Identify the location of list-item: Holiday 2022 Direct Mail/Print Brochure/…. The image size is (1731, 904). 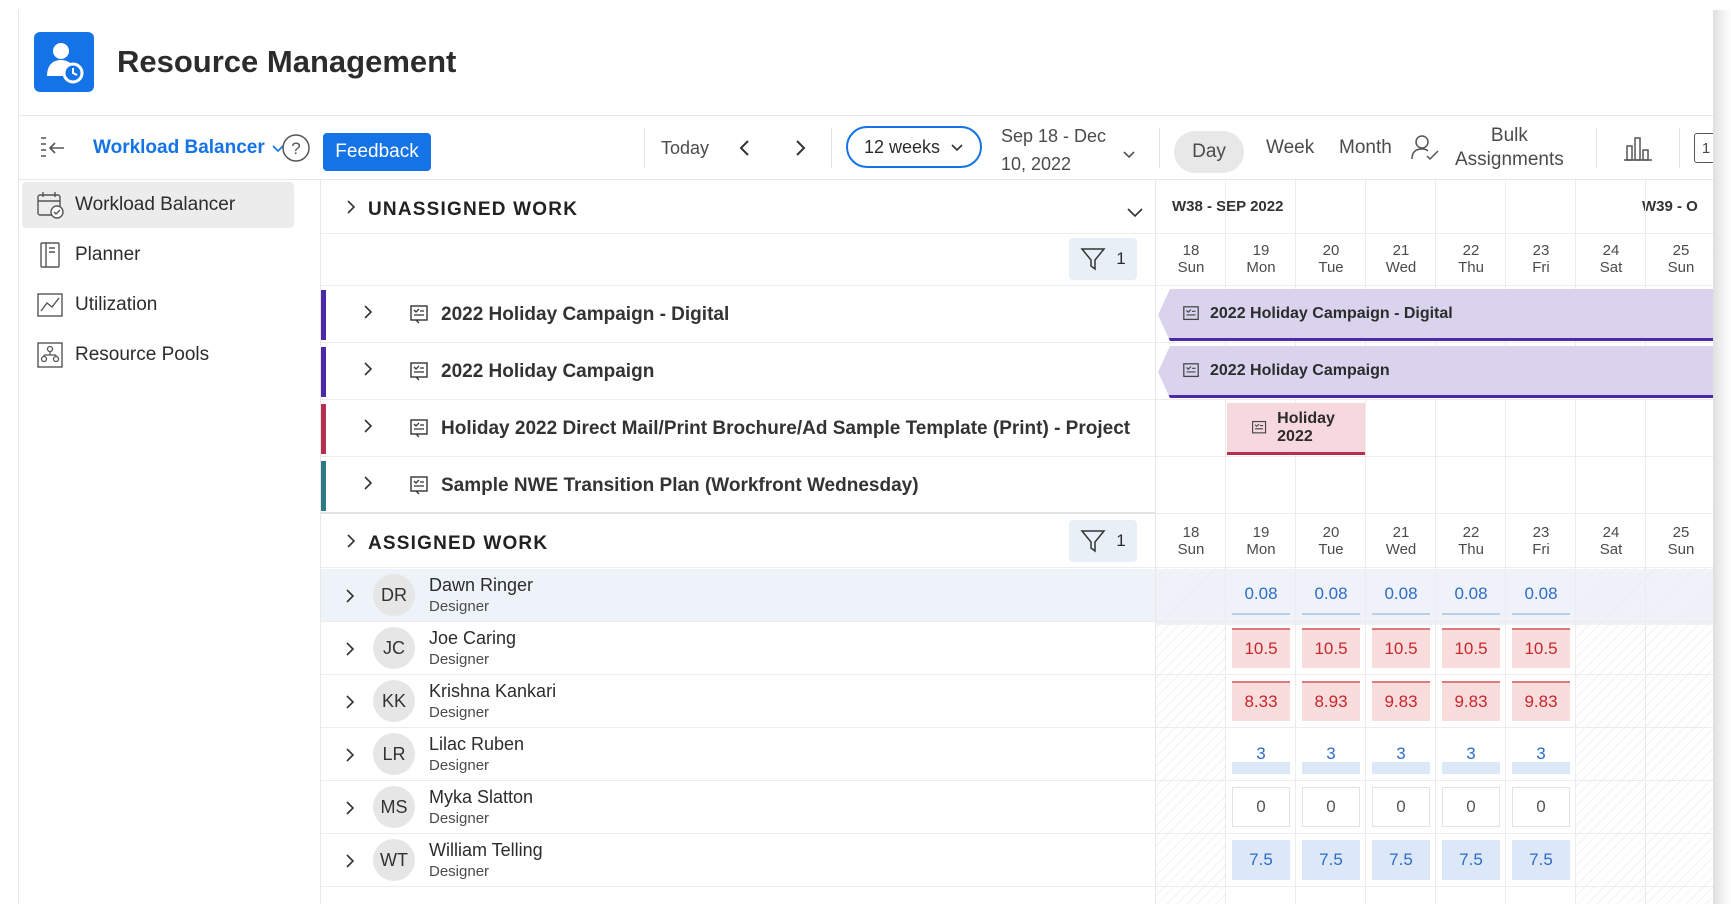
(738, 428).